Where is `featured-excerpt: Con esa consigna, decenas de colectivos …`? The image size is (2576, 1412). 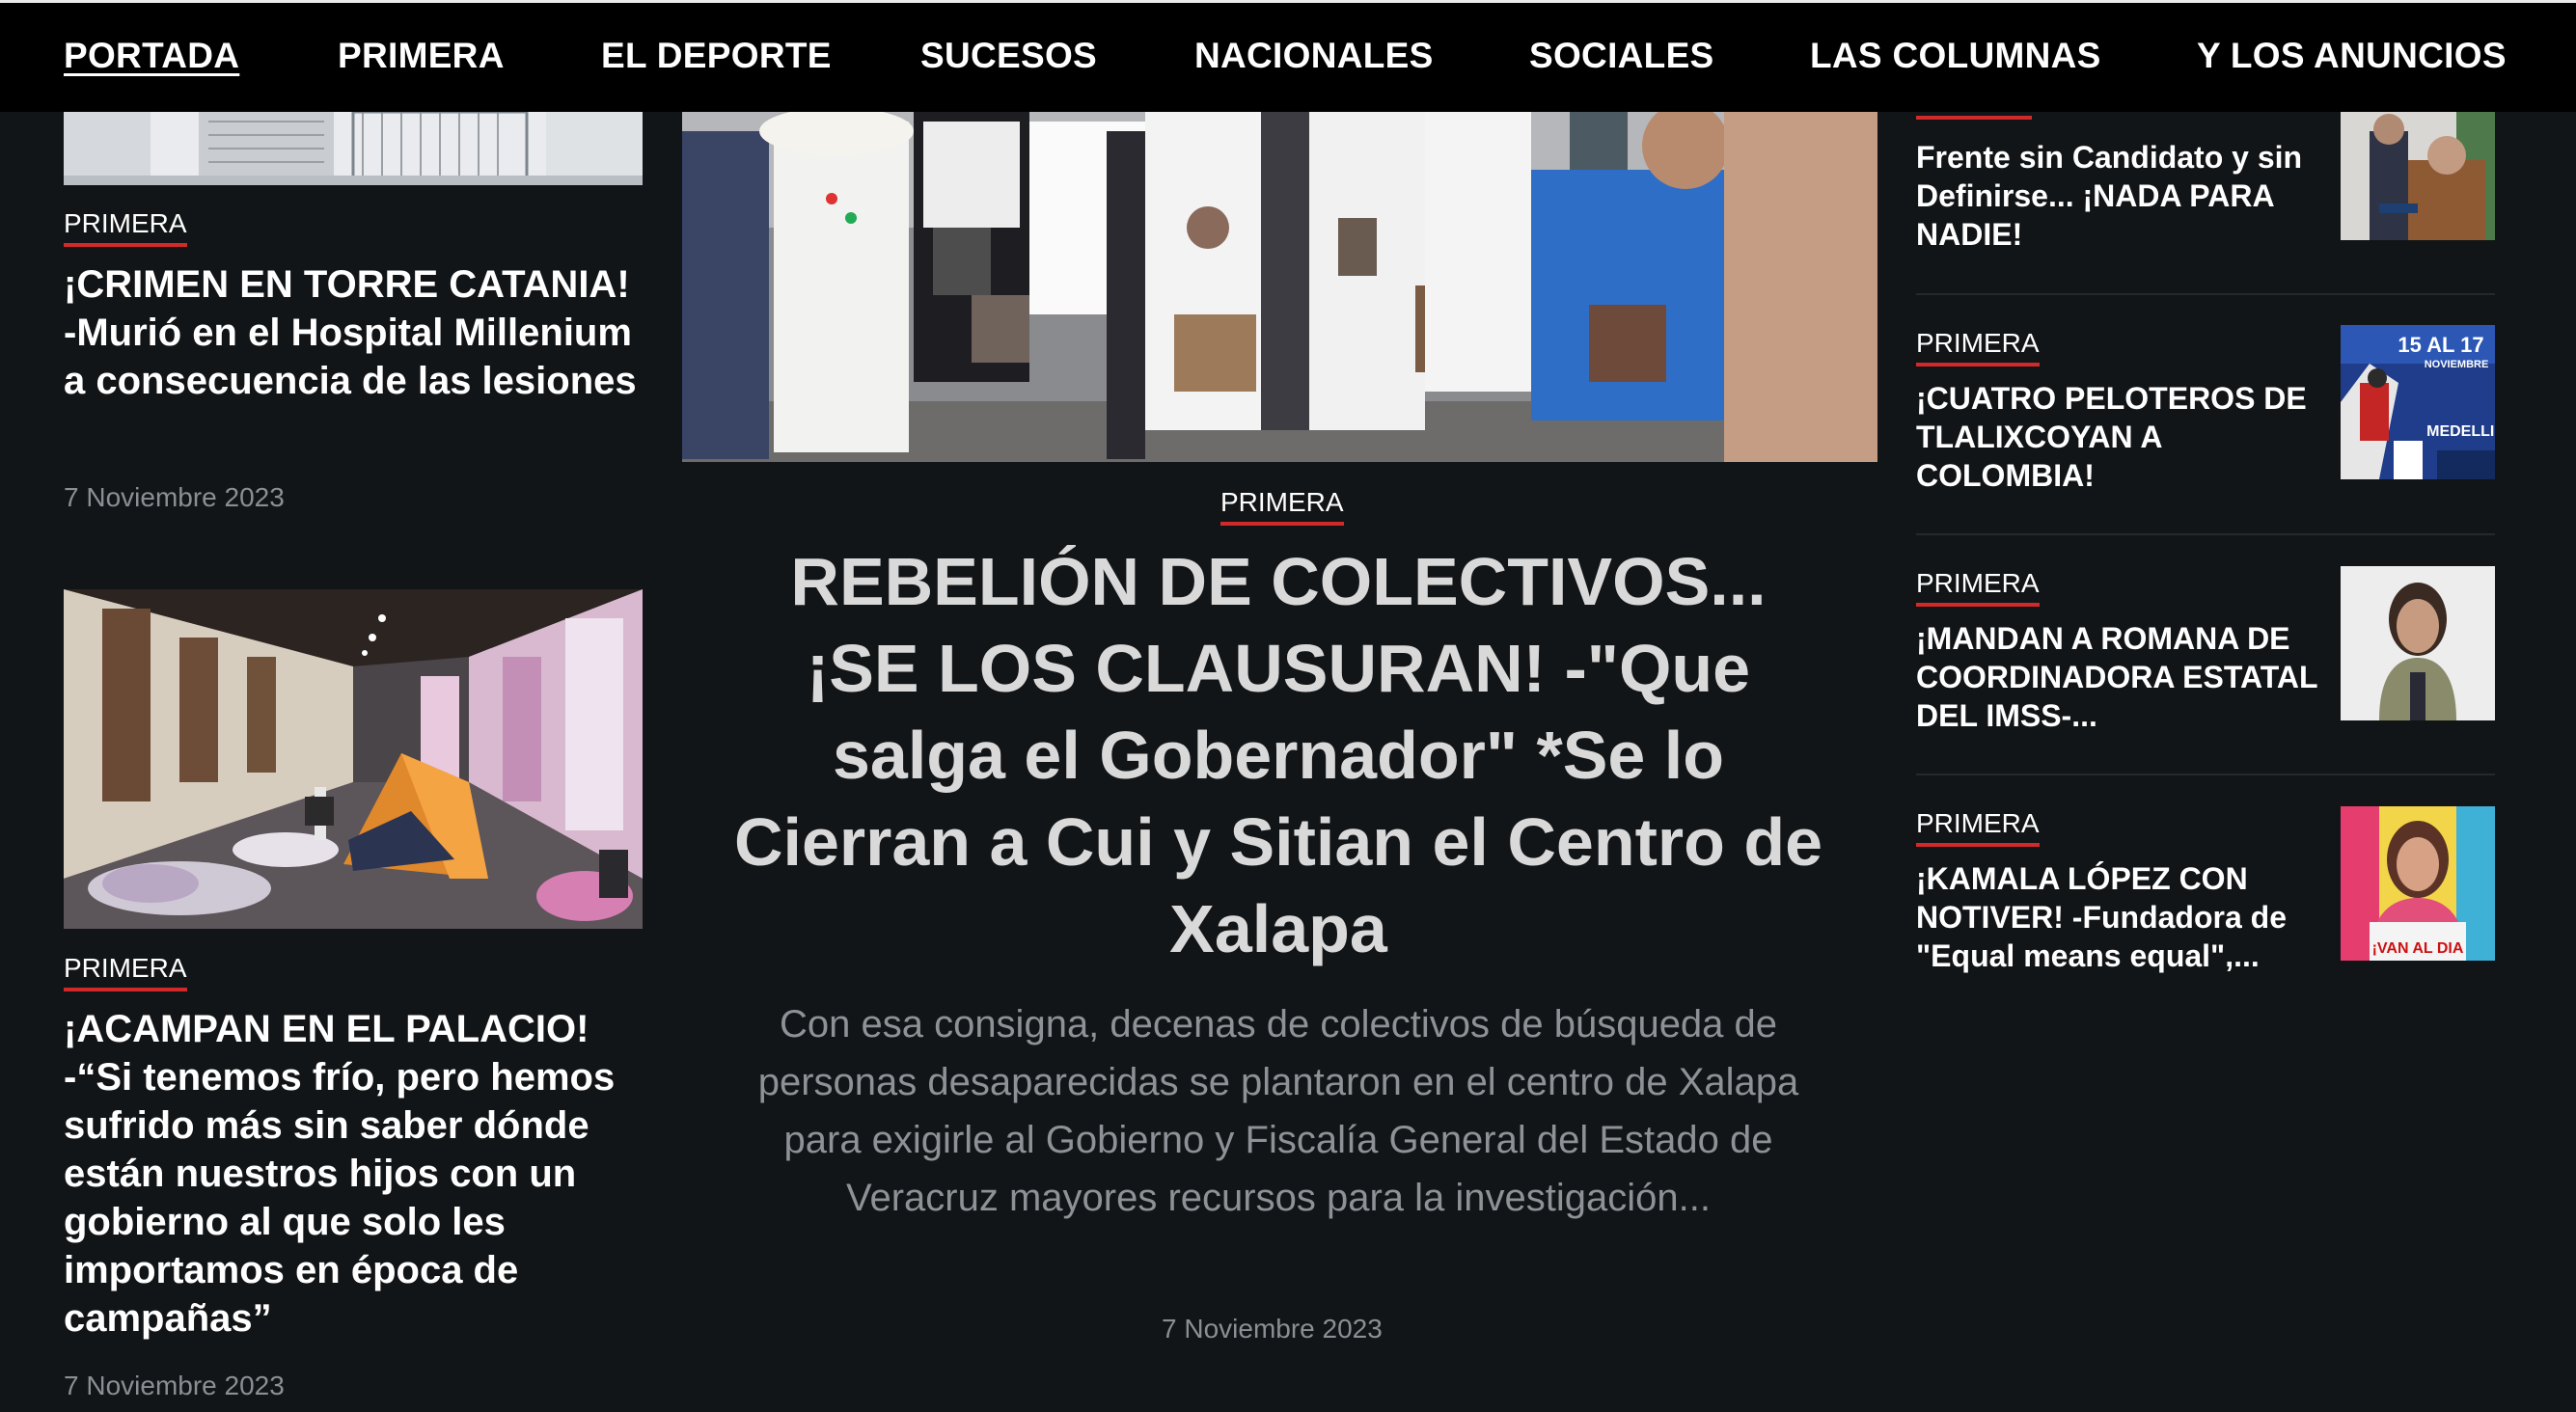
featured-excerpt: Con esa consigna, decenas de colectivos … is located at coordinates (1278, 1111).